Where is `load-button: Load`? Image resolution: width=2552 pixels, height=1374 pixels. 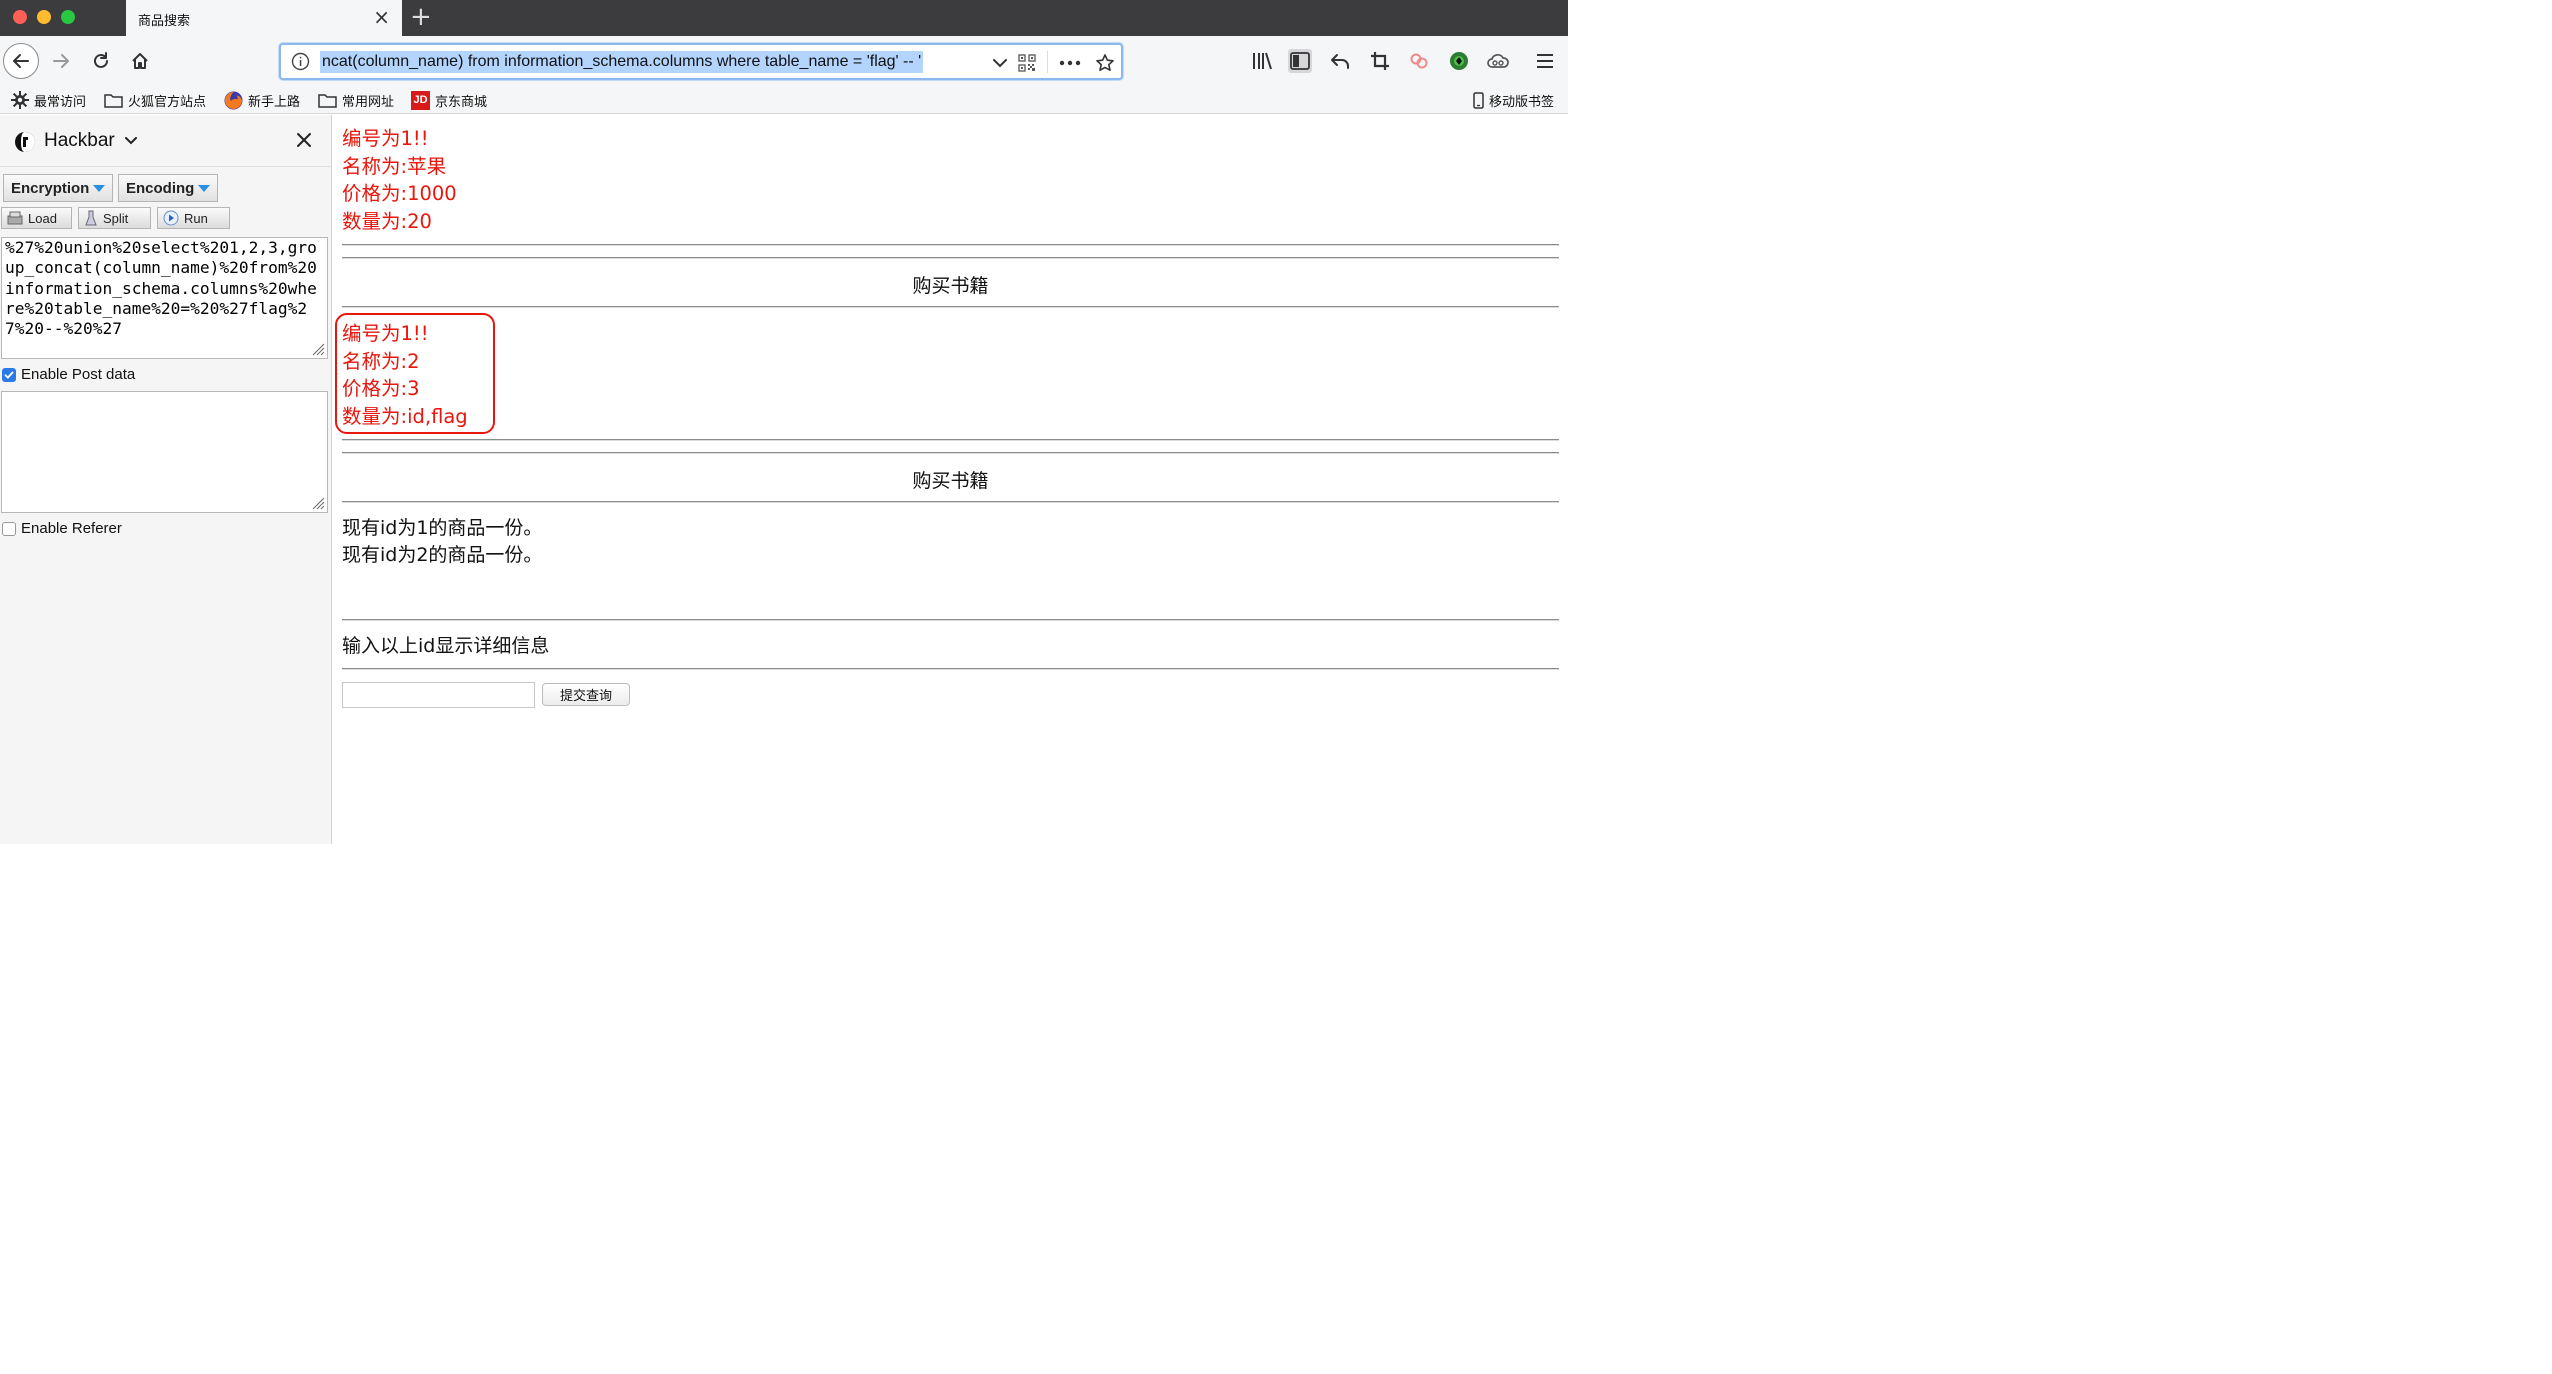 load-button: Load is located at coordinates (36, 218).